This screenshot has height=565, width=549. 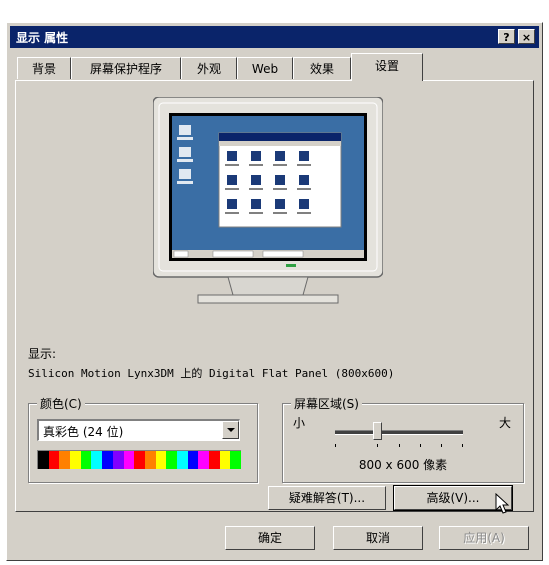 What do you see at coordinates (403, 465) in the screenshot?
I see `resolution-text: 800 x 600 像素` at bounding box center [403, 465].